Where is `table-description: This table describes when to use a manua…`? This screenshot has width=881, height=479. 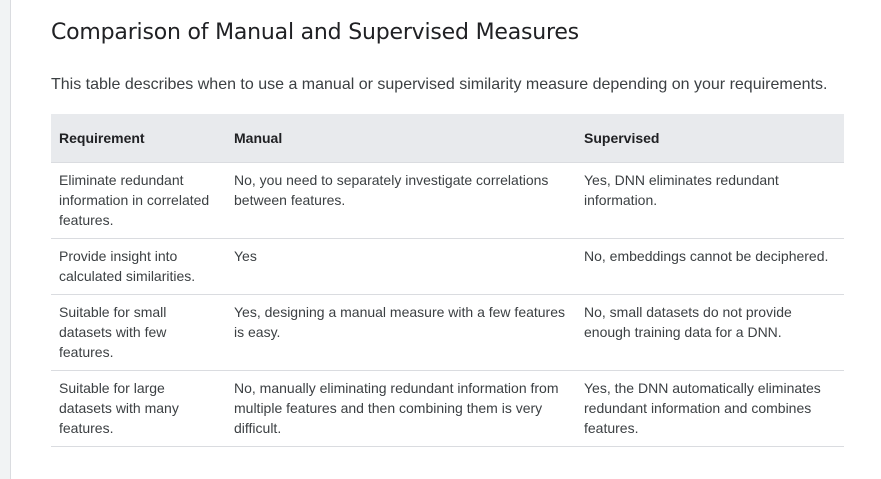 table-description: This table describes when to use a manua… is located at coordinates (439, 84).